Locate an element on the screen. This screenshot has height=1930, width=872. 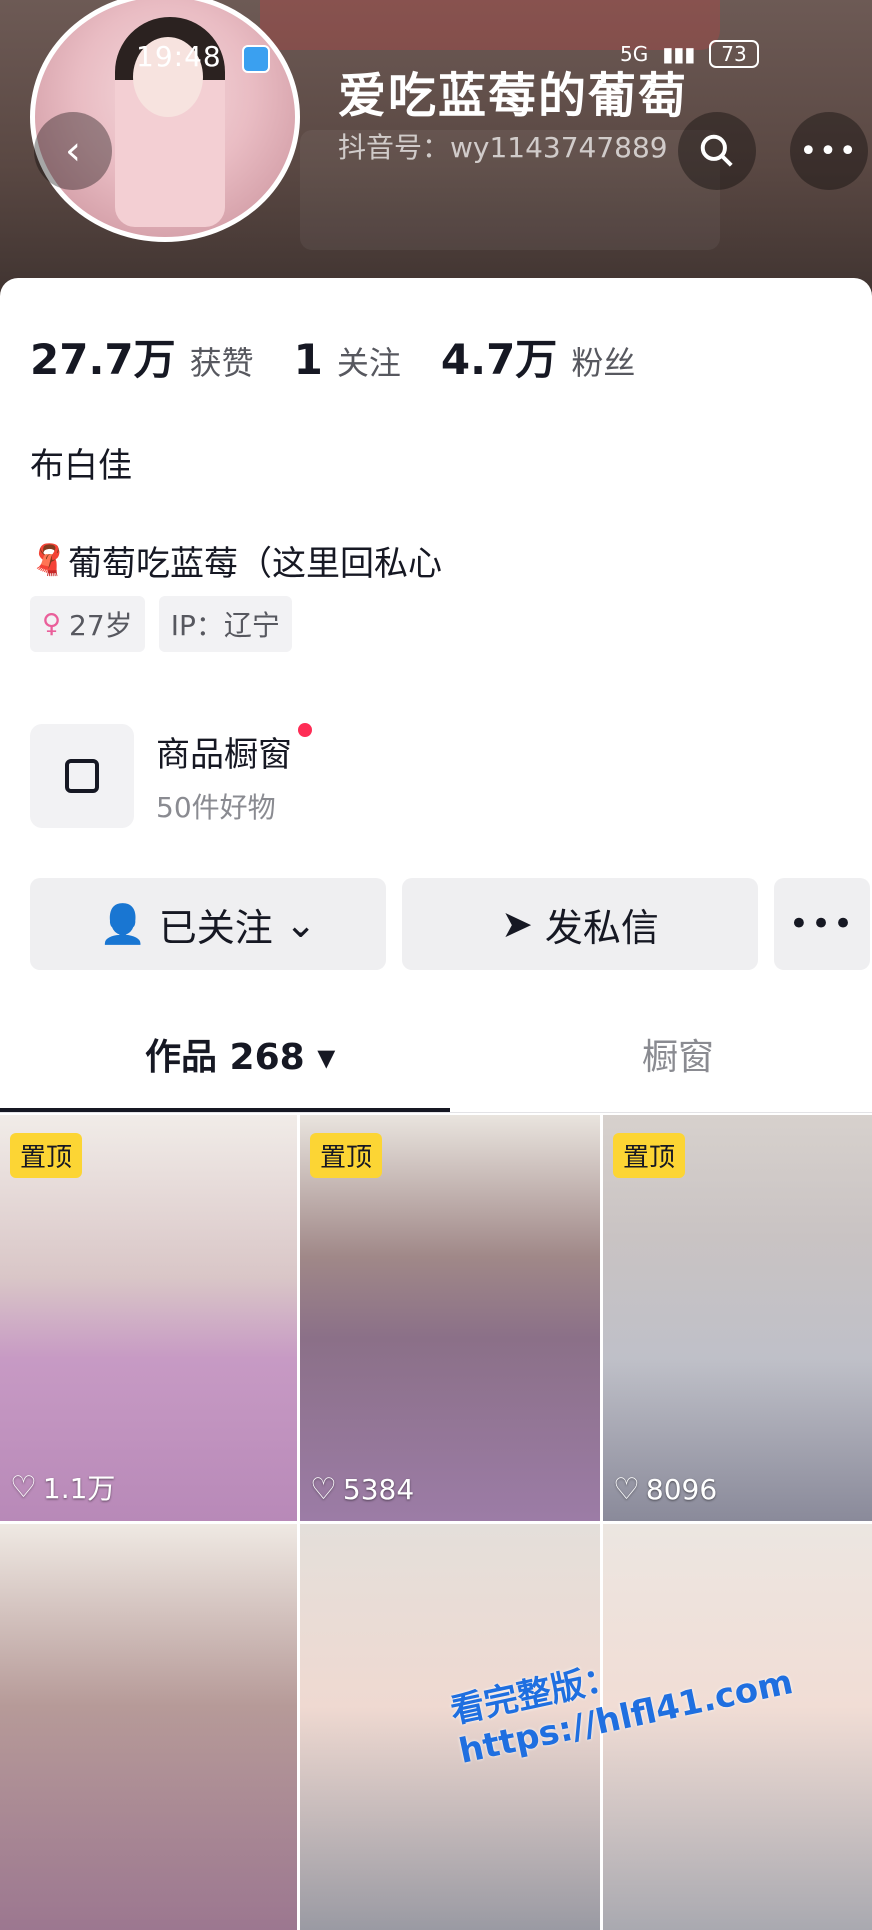
back-button: ‹ is located at coordinates (73, 151).